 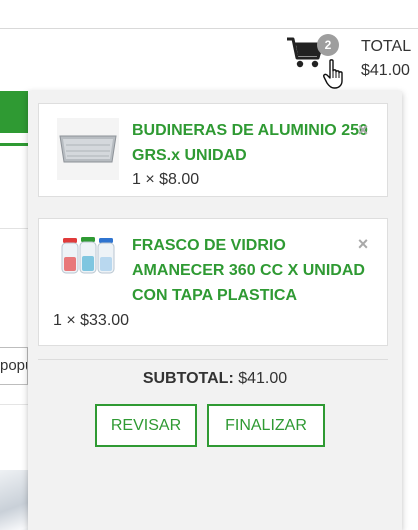 What do you see at coordinates (14, 144) in the screenshot?
I see `nav-underline-fragment` at bounding box center [14, 144].